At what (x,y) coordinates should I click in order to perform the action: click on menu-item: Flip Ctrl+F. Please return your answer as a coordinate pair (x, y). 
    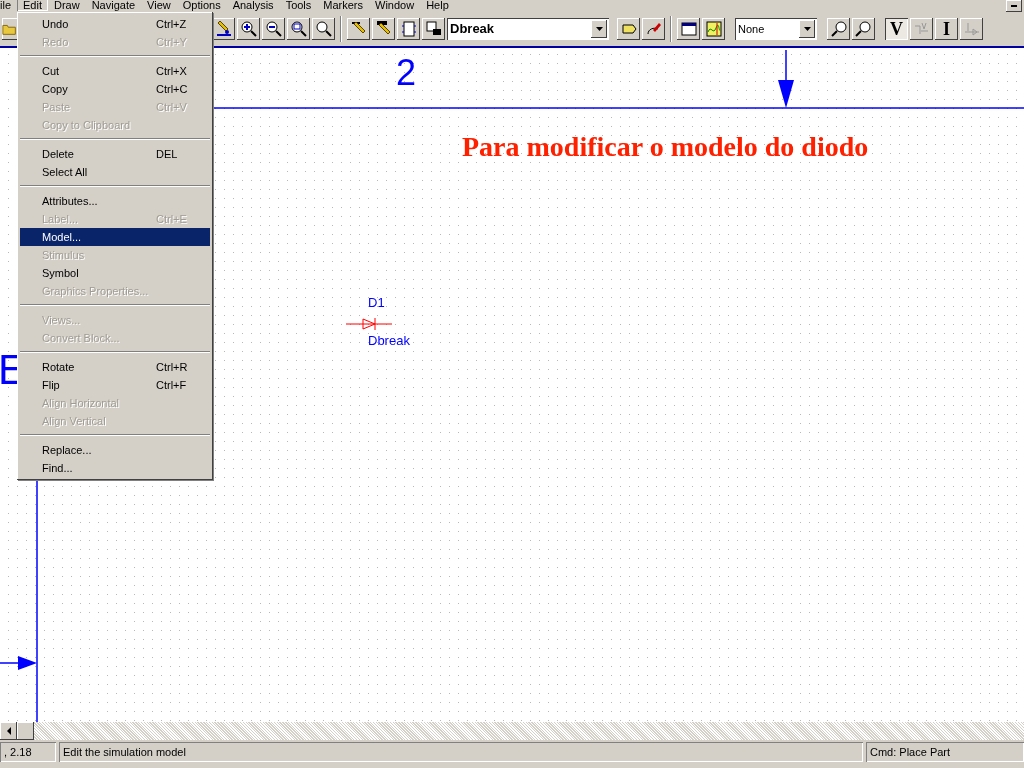
    Looking at the image, I should click on (115, 385).